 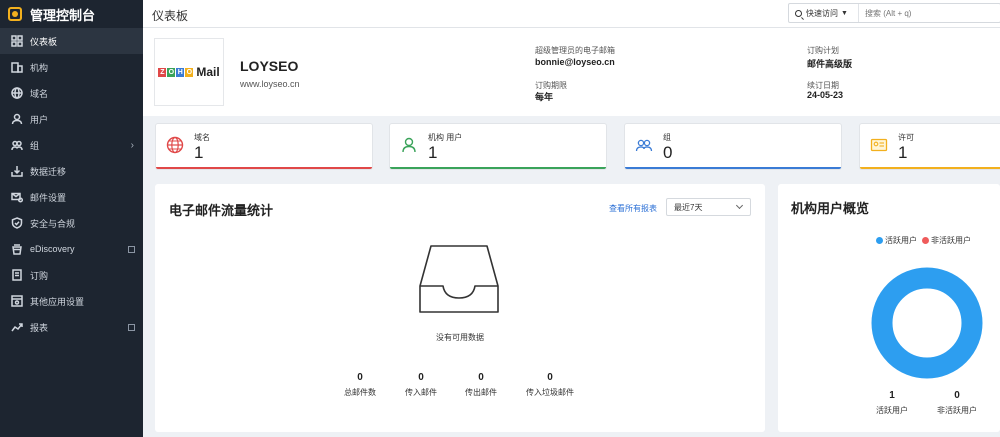 I want to click on external-link-icon, so click(x=131, y=327).